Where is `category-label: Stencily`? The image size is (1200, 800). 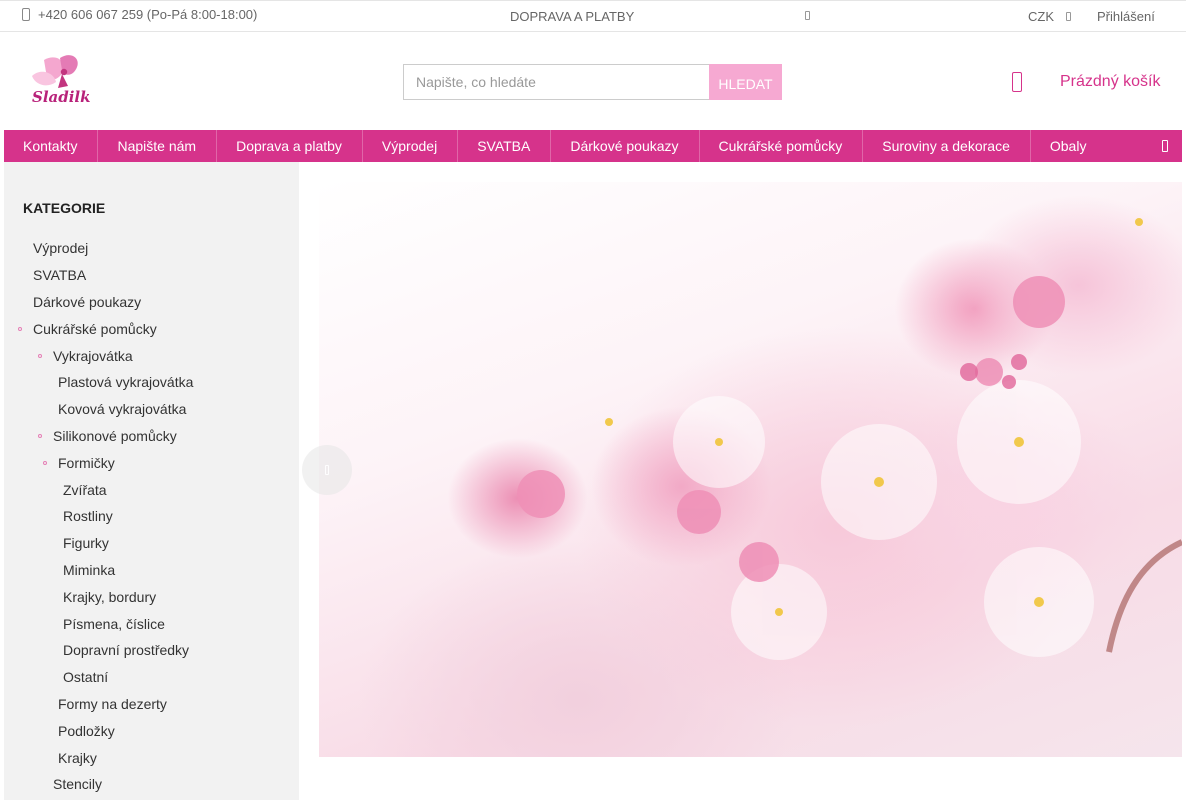
category-label: Stencily is located at coordinates (78, 784).